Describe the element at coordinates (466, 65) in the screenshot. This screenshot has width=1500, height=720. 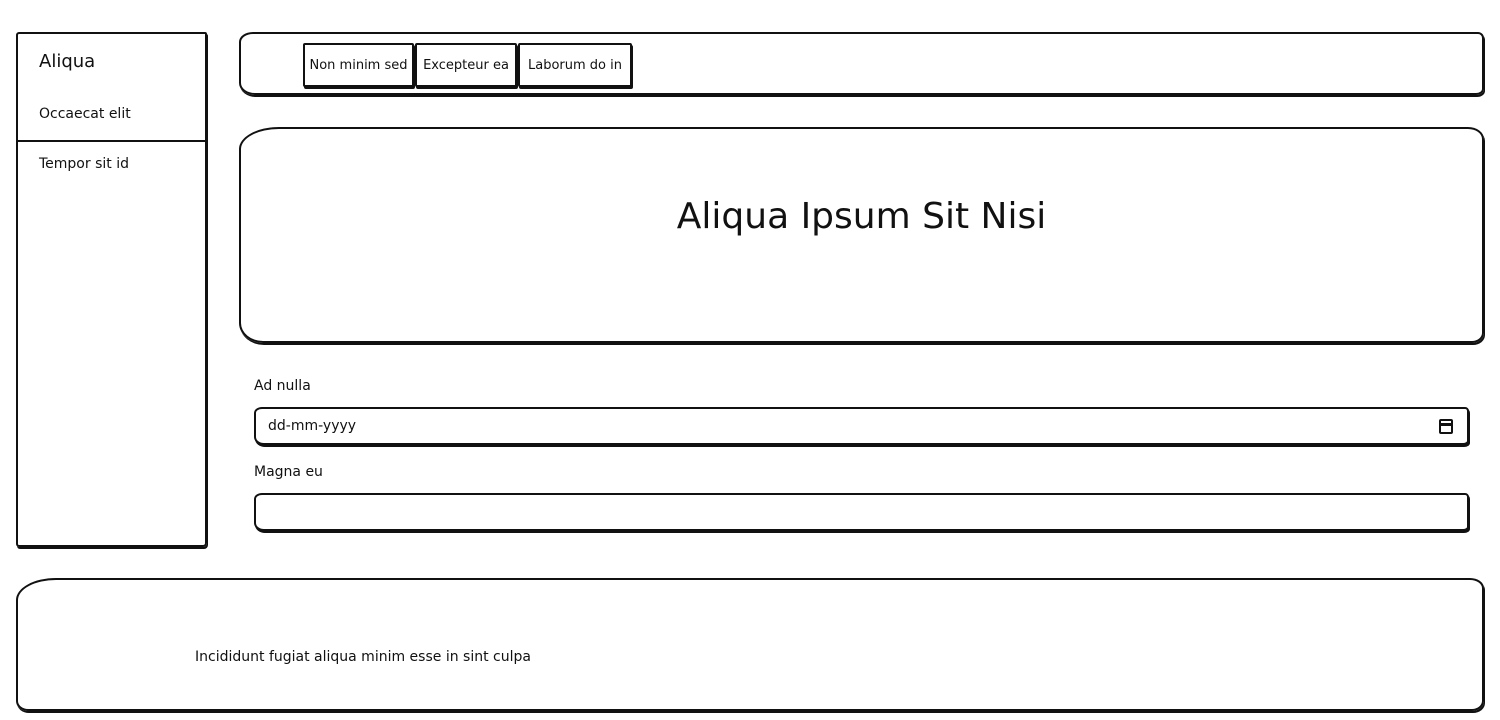
I see `tab-excepteur-ea: Excepteur ea` at that location.